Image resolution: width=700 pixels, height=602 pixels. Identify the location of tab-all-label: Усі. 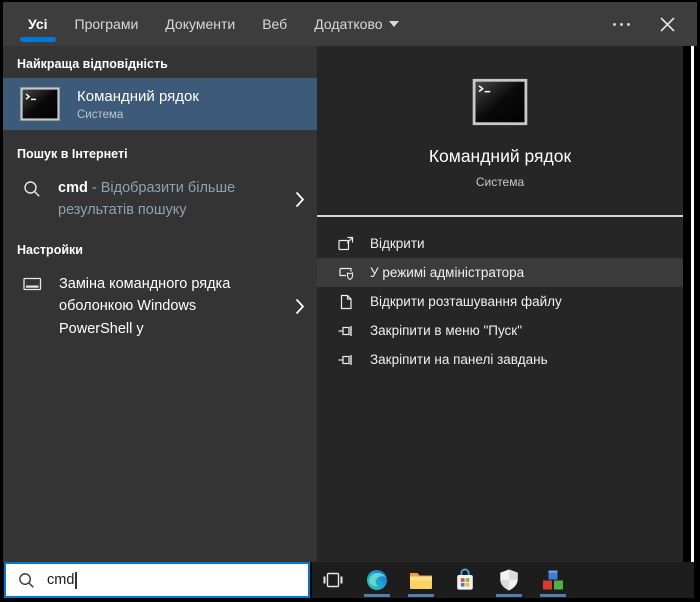
(38, 24).